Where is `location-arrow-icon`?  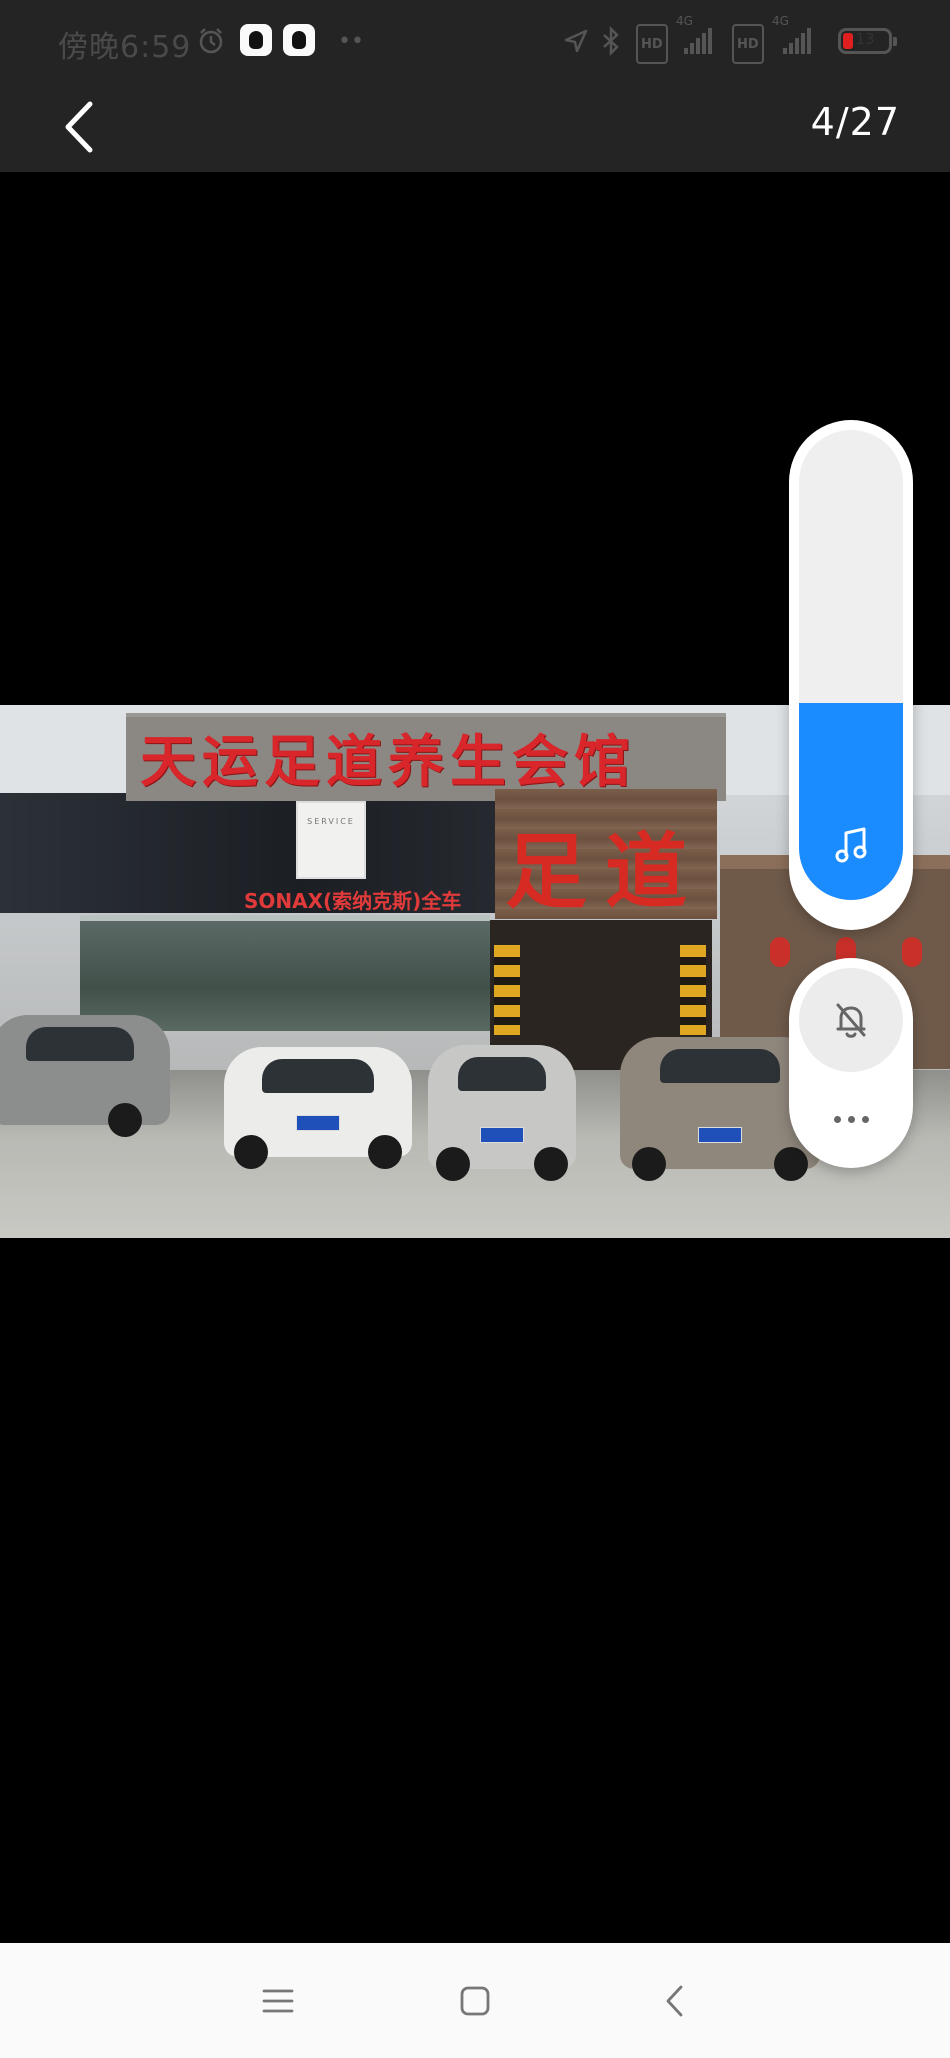
location-arrow-icon is located at coordinates (576, 41).